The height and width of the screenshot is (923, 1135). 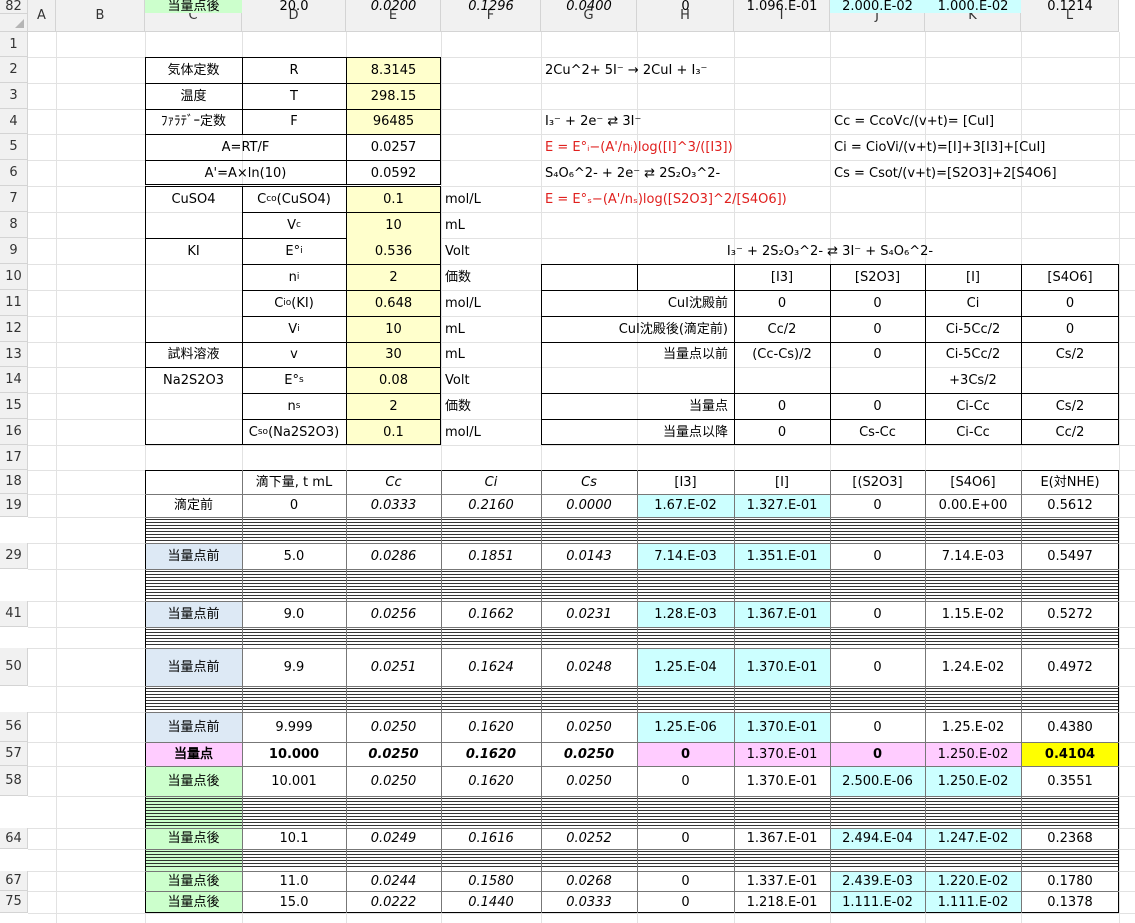 What do you see at coordinates (14, 199) in the screenshot?
I see `row-header-7: 7` at bounding box center [14, 199].